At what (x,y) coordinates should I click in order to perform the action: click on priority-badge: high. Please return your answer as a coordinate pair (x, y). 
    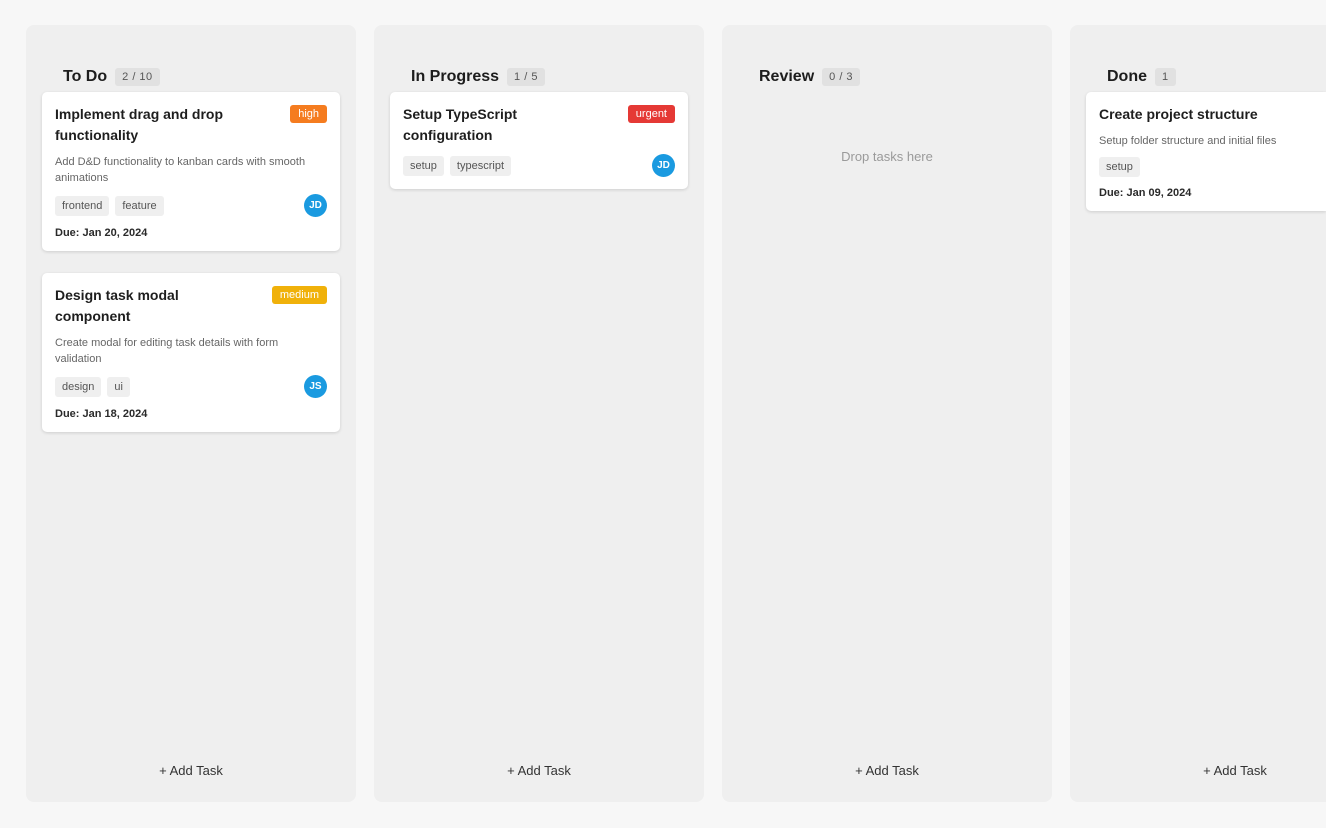
    Looking at the image, I should click on (308, 114).